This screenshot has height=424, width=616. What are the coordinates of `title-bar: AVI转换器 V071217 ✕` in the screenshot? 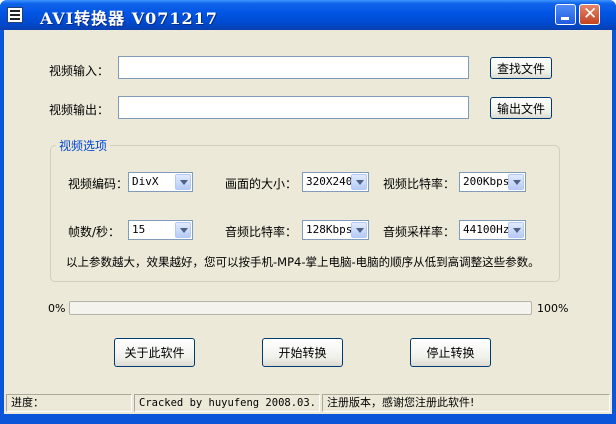 It's located at (308, 15).